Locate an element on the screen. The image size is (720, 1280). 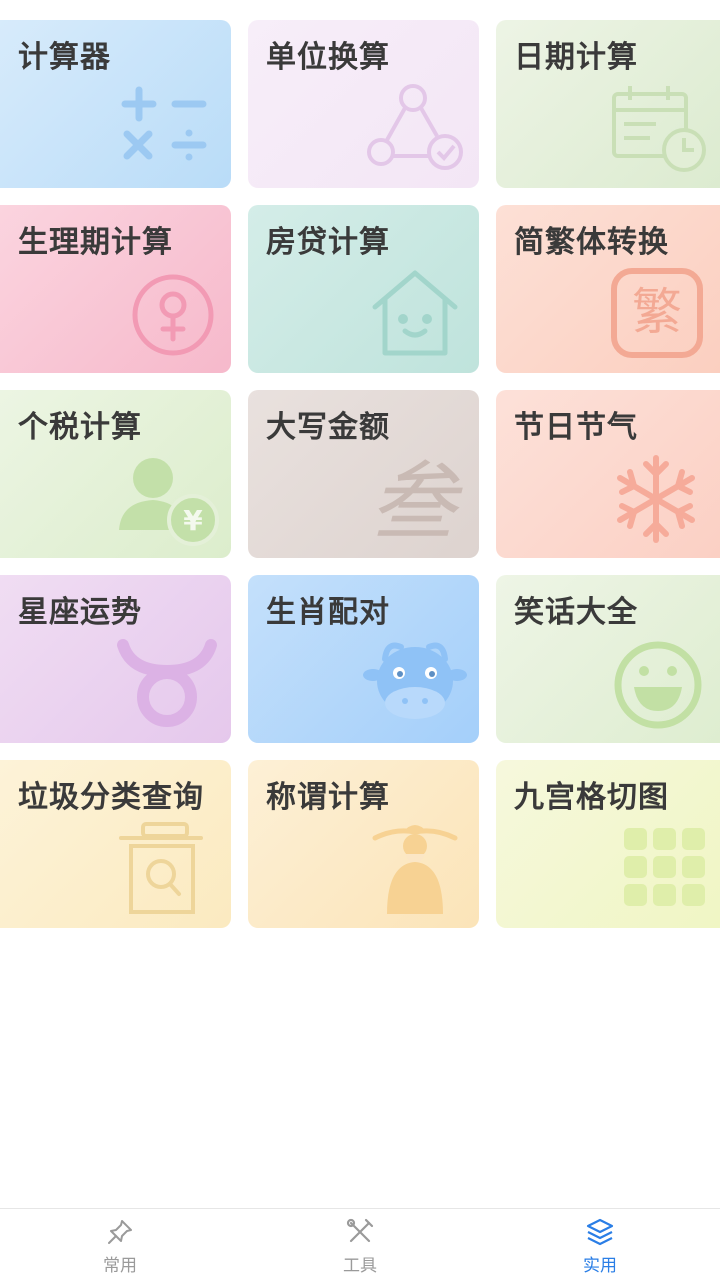
ox-icon is located at coordinates (415, 684).